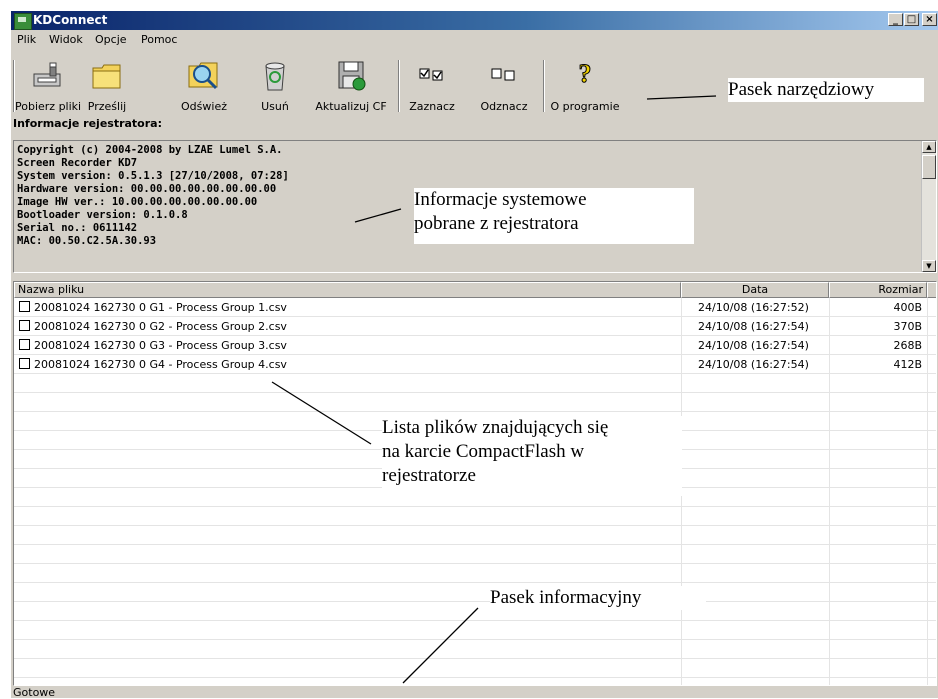 The image size is (938, 699). What do you see at coordinates (275, 76) in the screenshot?
I see `recycle-bin-icon` at bounding box center [275, 76].